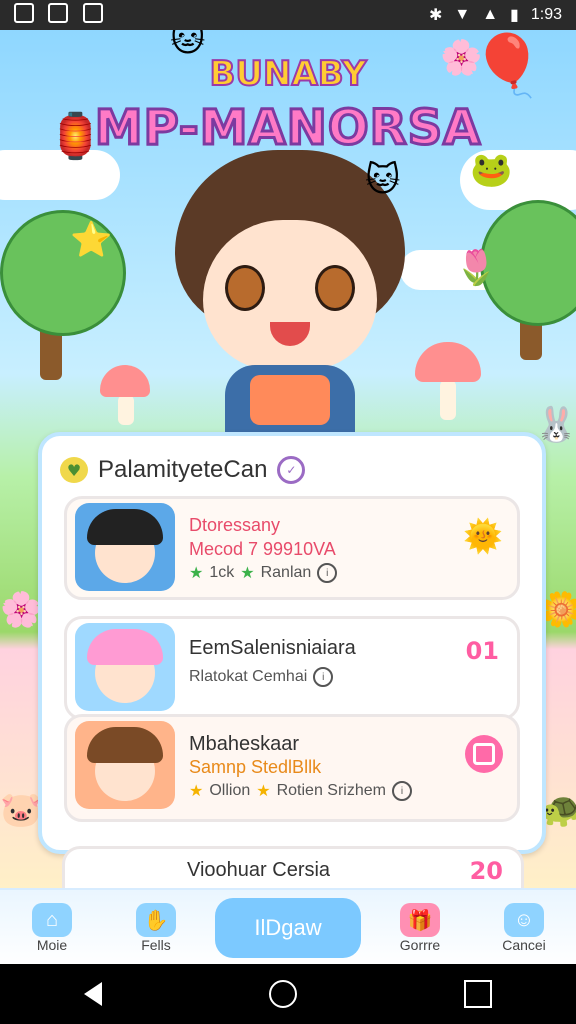 This screenshot has width=576, height=1024. What do you see at coordinates (290, 300) in the screenshot?
I see `hero-character: 🐱` at bounding box center [290, 300].